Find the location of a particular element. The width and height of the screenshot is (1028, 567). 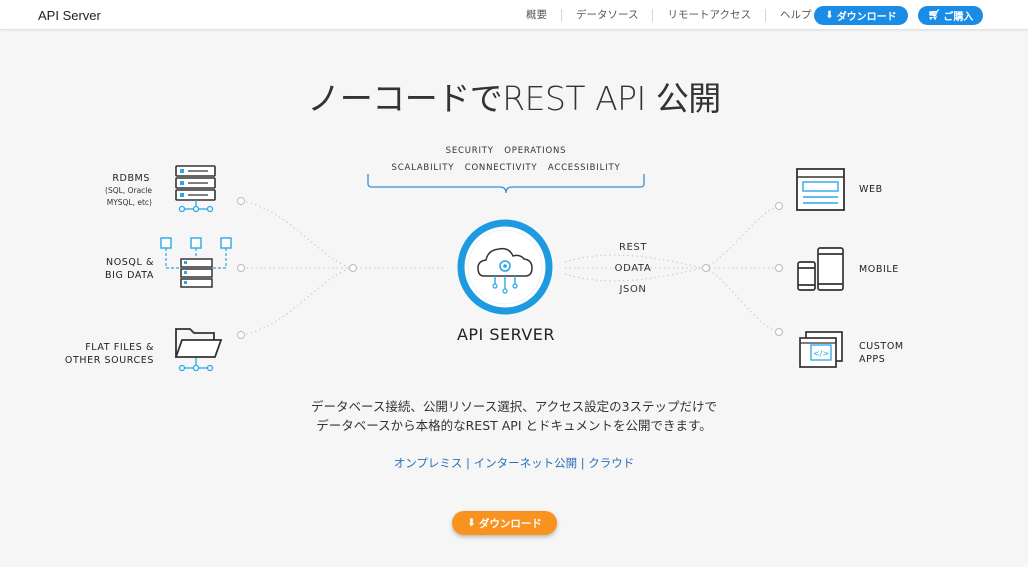

nosql-bigdata-icon is located at coordinates (196, 262).